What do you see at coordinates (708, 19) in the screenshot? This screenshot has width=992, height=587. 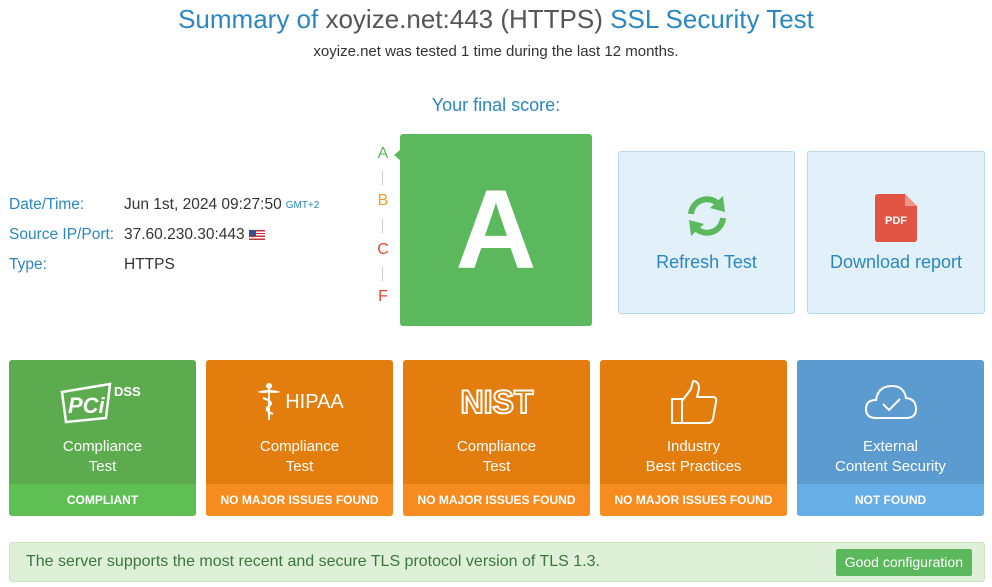 I see `title-suffix: SSL Security Test` at bounding box center [708, 19].